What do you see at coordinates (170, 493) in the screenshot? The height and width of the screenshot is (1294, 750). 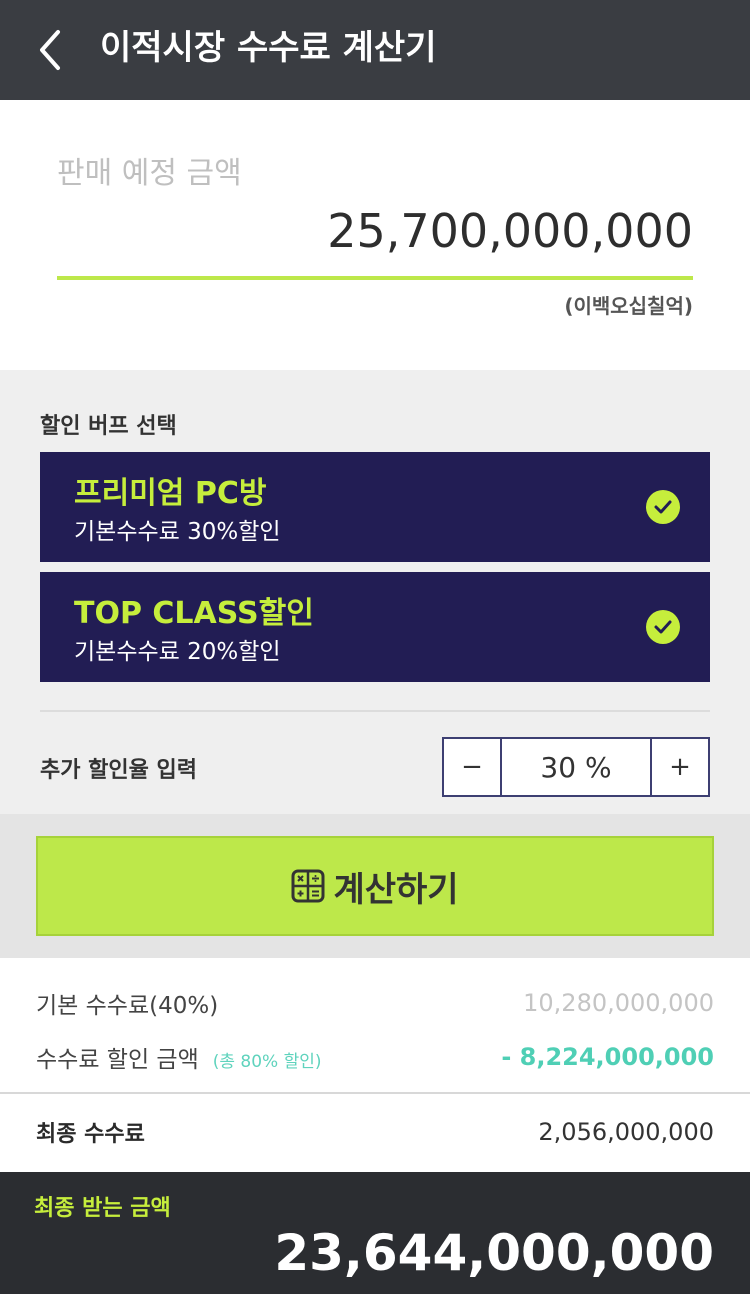 I see `buff-option-name: 프리미엄 PC방` at bounding box center [170, 493].